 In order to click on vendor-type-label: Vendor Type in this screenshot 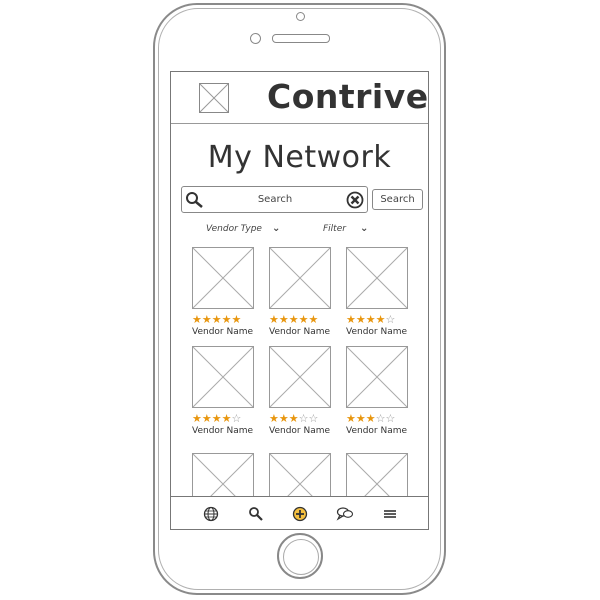, I will do `click(234, 229)`.